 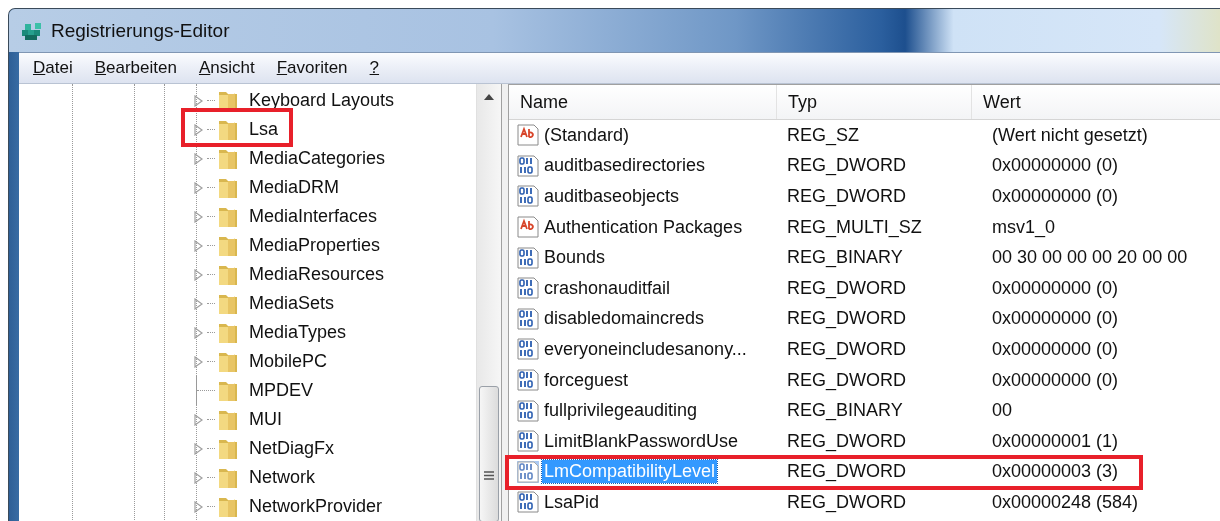 What do you see at coordinates (1070, 135) in the screenshot?
I see `value-cell-text: (Wert nicht gesetzt)` at bounding box center [1070, 135].